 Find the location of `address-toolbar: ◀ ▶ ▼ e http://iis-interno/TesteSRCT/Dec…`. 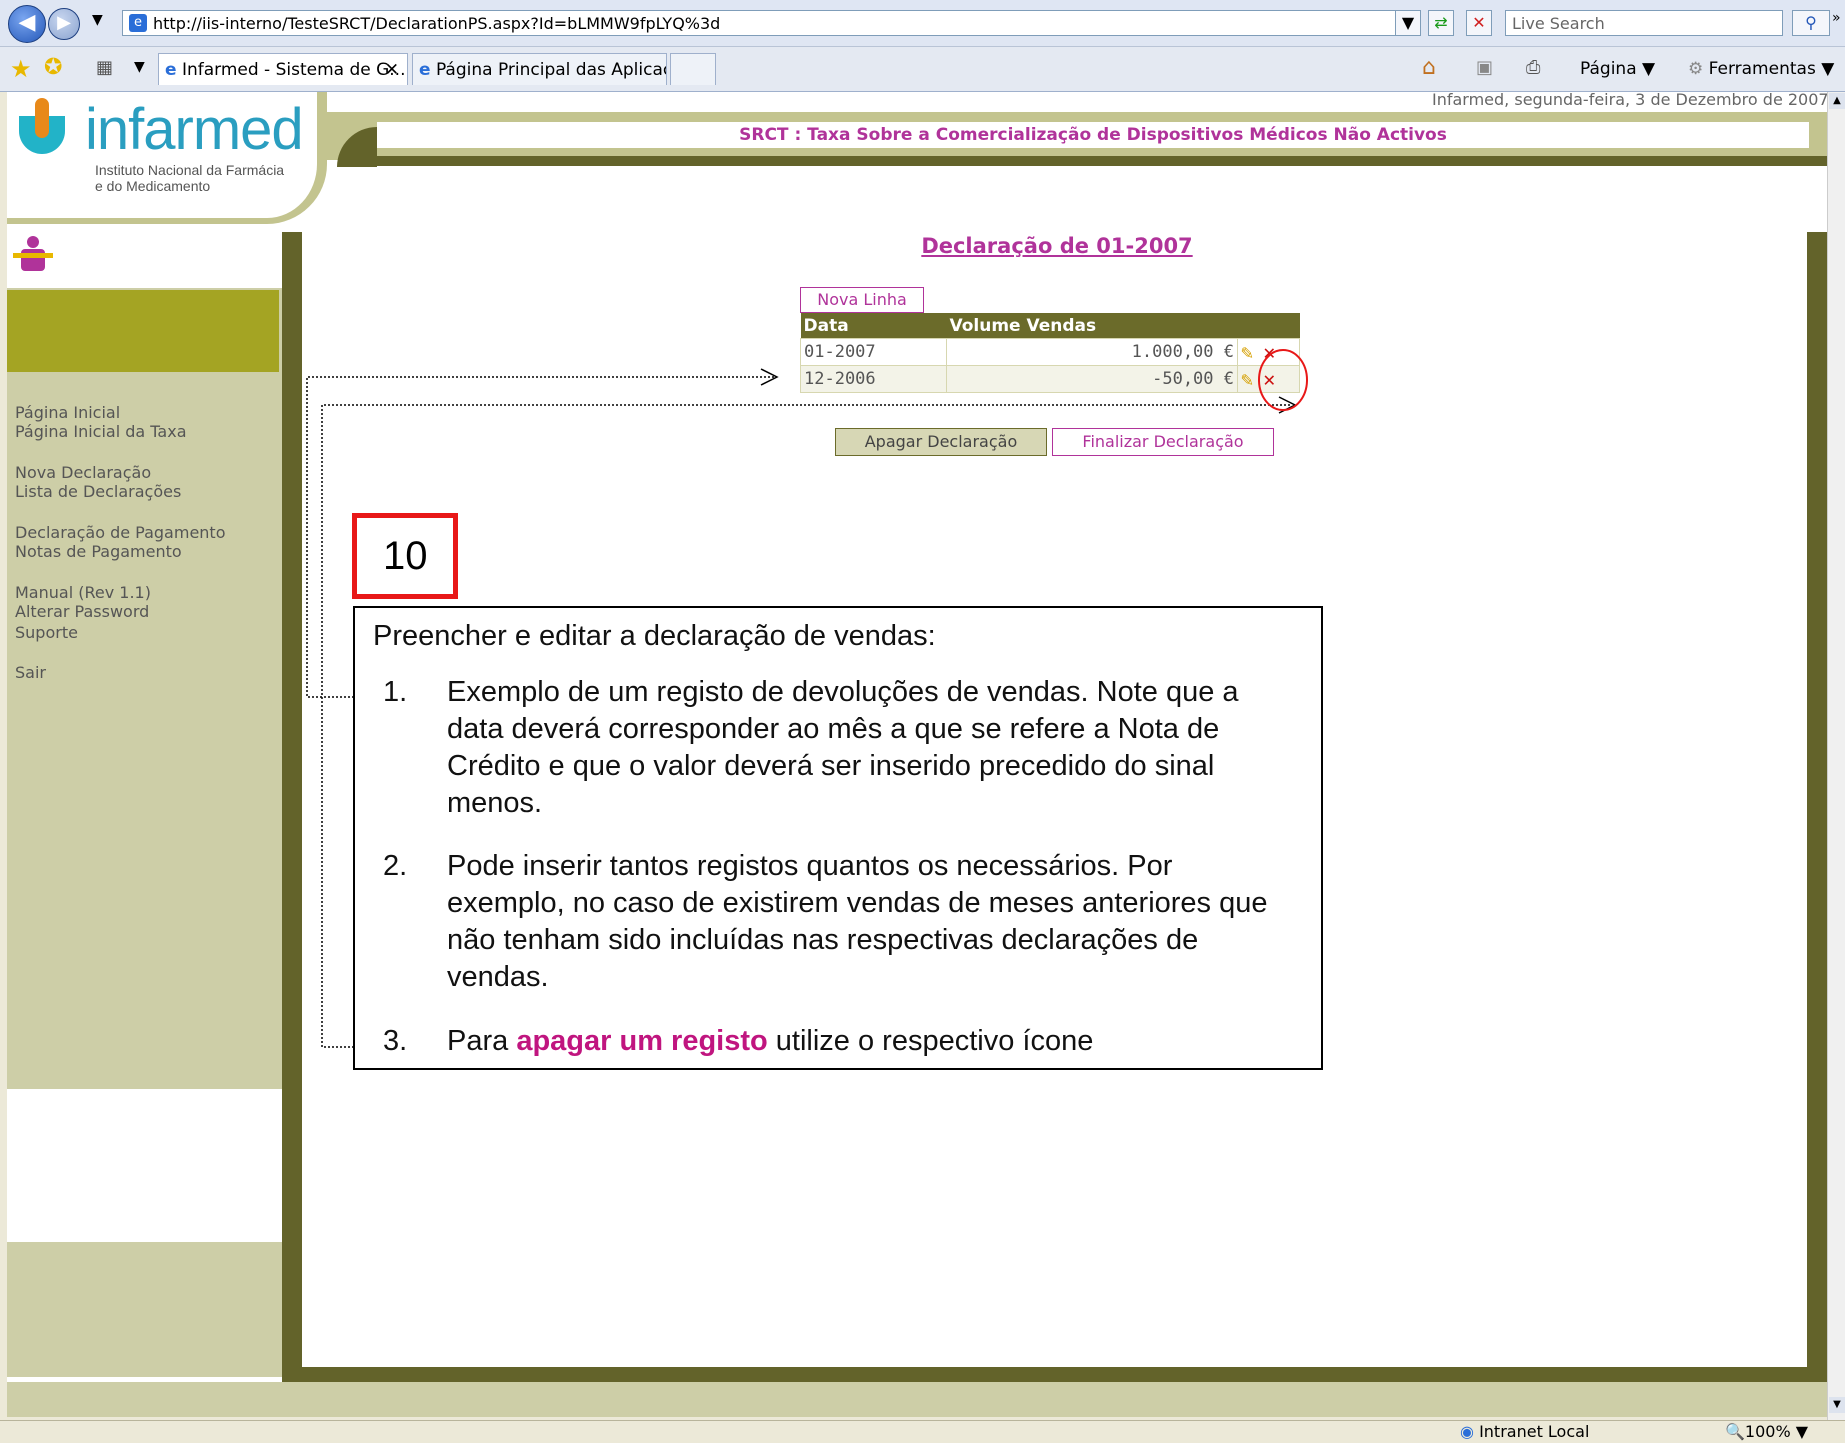

address-toolbar: ◀ ▶ ▼ e http://iis-interno/TesteSRCT/Dec… is located at coordinates (922, 23).